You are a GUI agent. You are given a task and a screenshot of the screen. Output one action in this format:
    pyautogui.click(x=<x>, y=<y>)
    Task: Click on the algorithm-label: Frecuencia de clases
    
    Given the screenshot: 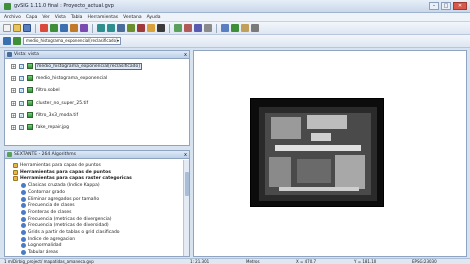 What is the action you would take?
    pyautogui.click(x=51, y=206)
    